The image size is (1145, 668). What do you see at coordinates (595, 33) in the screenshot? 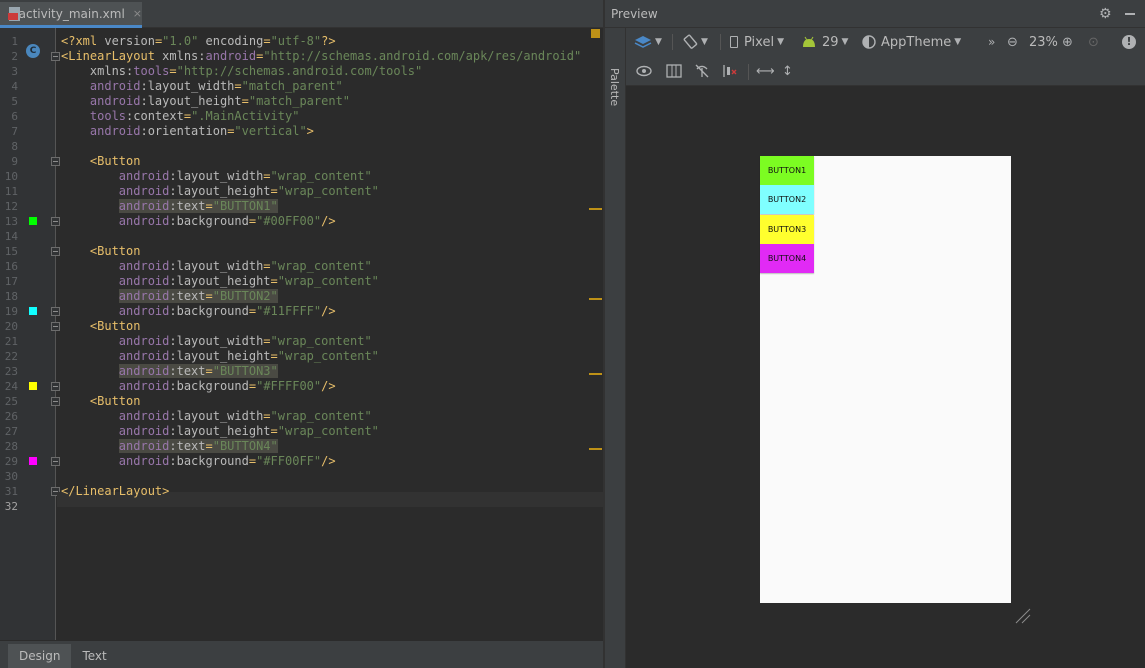
I see `warning-status-icon` at bounding box center [595, 33].